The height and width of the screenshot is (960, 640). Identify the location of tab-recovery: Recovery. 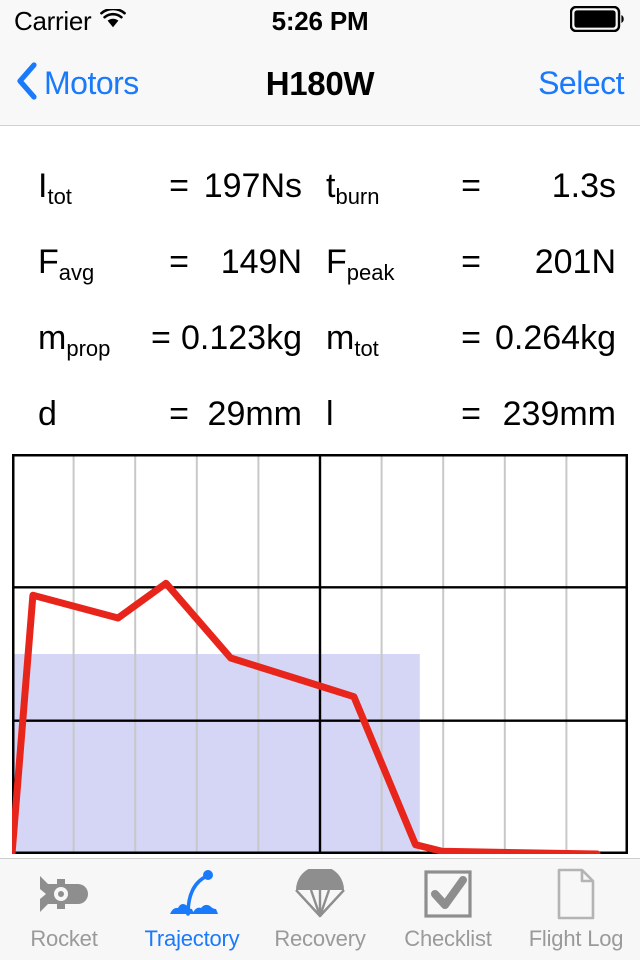
(320, 909).